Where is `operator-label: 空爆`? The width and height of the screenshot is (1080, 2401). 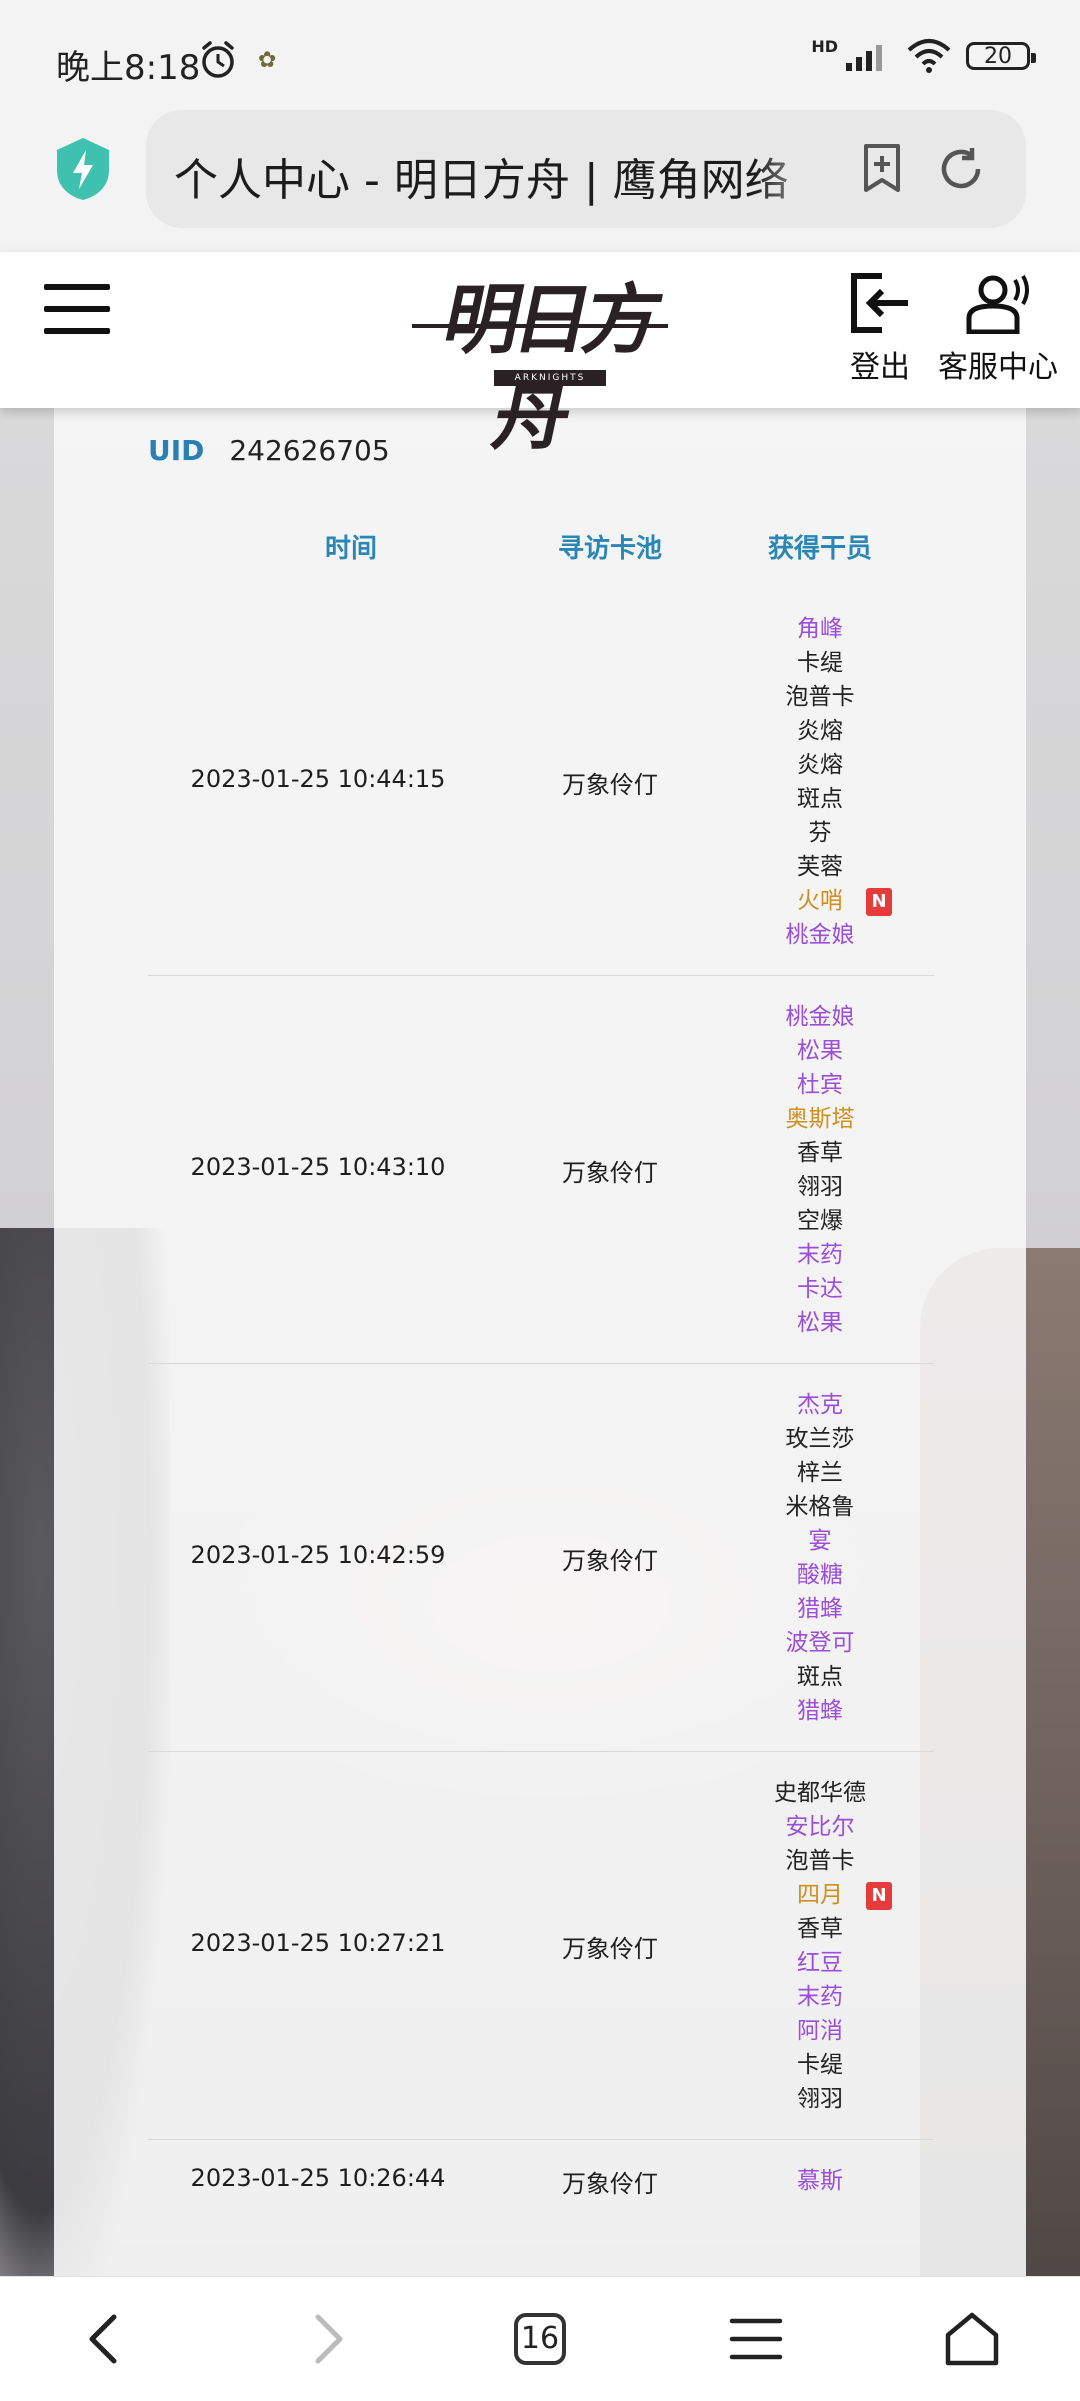
operator-label: 空爆 is located at coordinates (820, 1221).